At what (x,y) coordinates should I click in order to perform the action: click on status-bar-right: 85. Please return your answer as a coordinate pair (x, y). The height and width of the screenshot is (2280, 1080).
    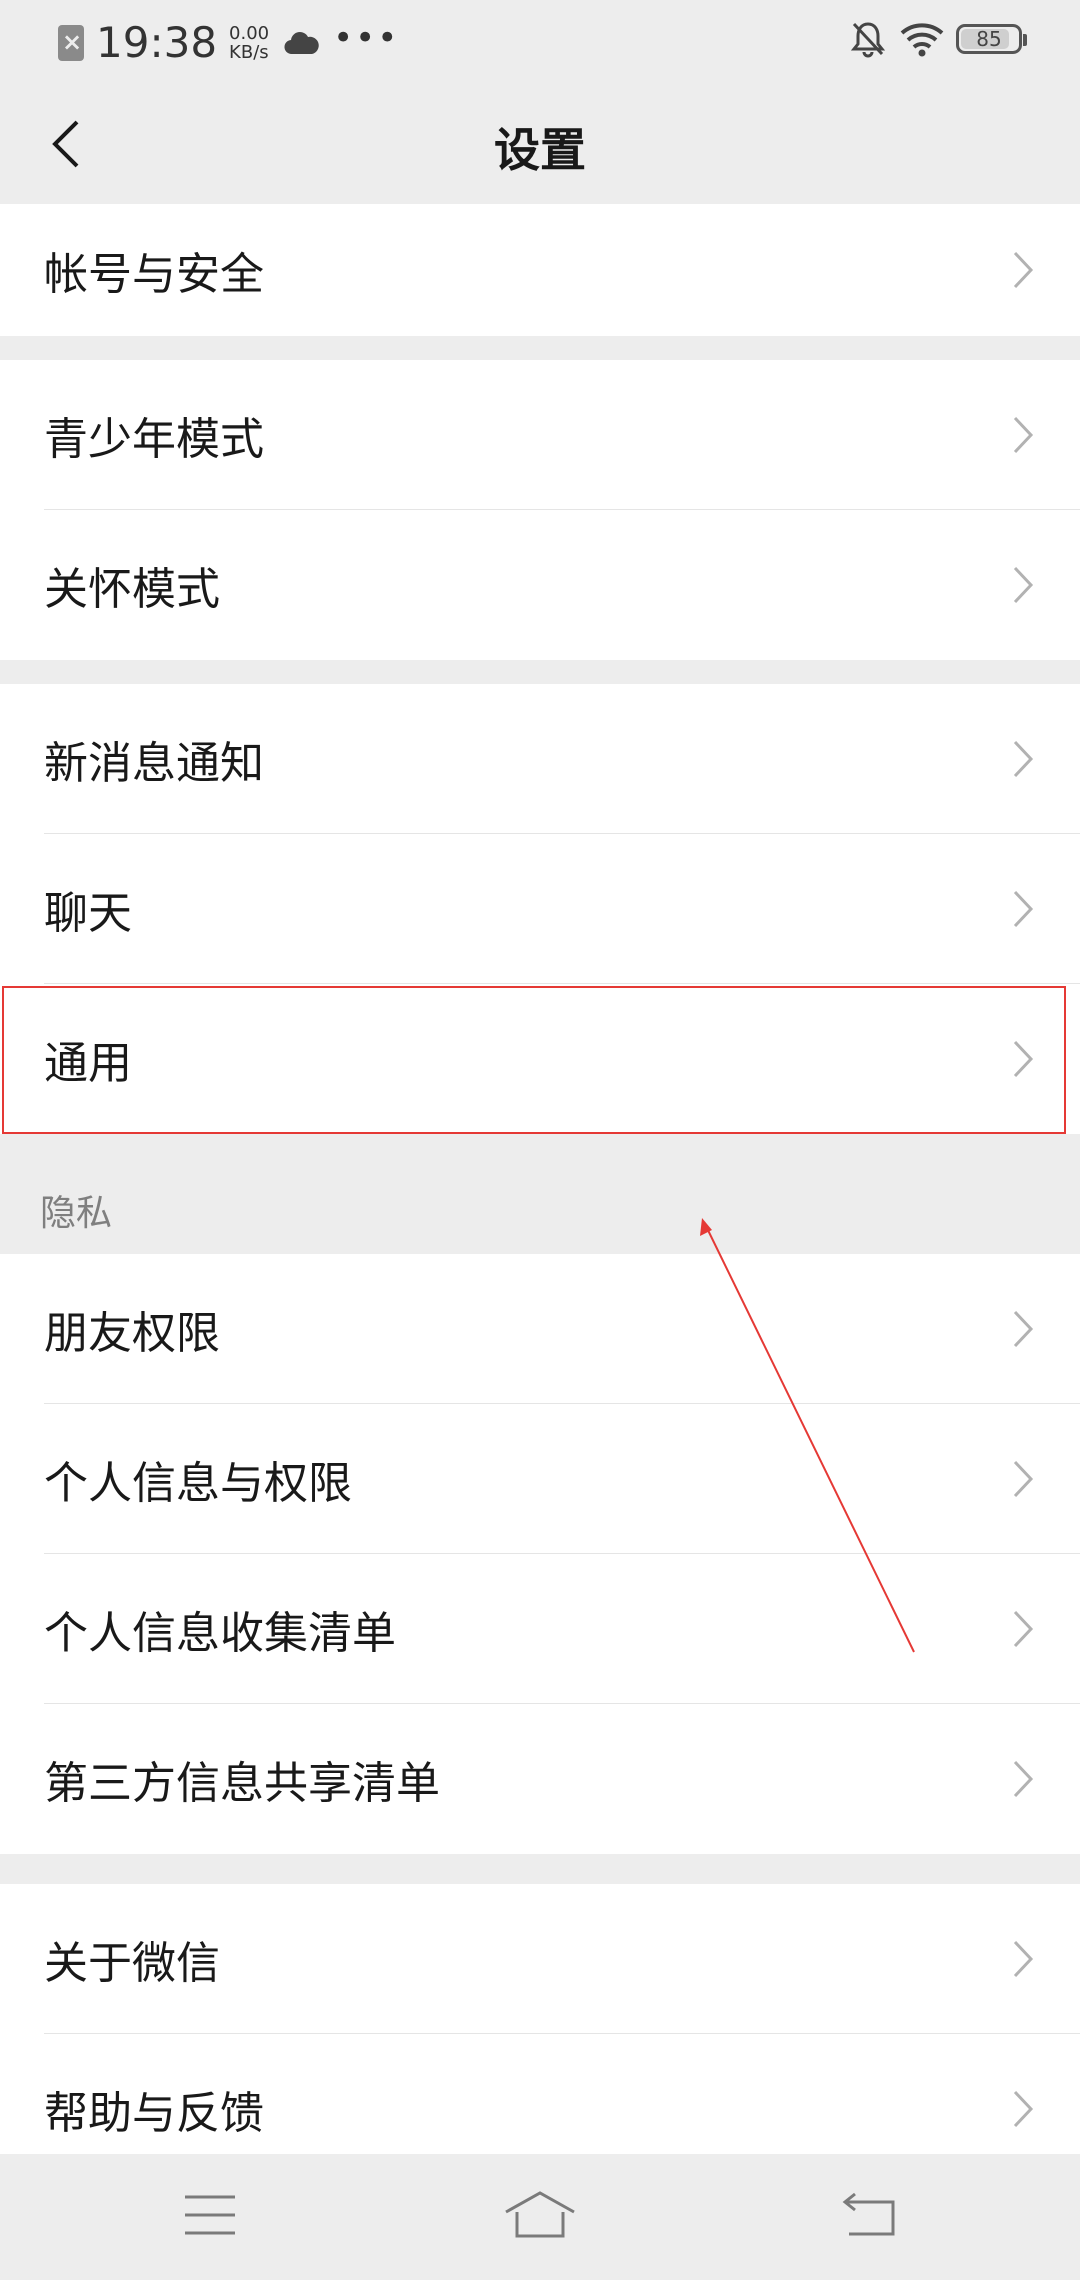
    Looking at the image, I should click on (938, 39).